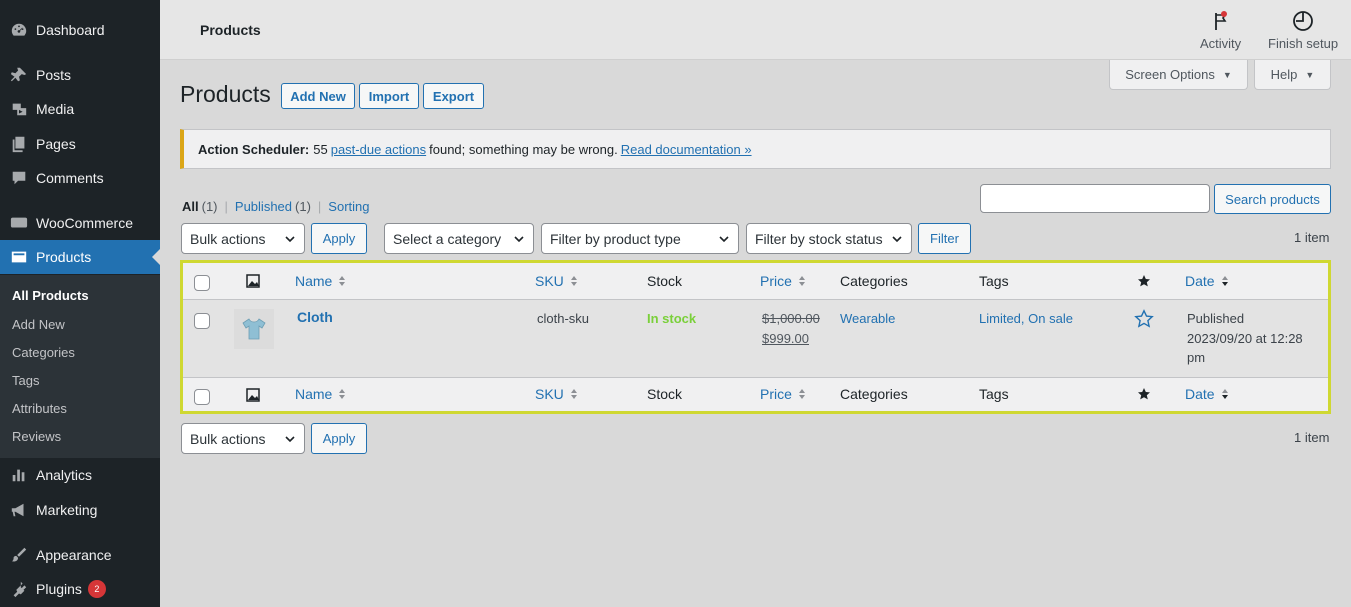 The image size is (1351, 607). Describe the element at coordinates (59, 589) in the screenshot. I see `sidebar-item-label: Plugins` at that location.